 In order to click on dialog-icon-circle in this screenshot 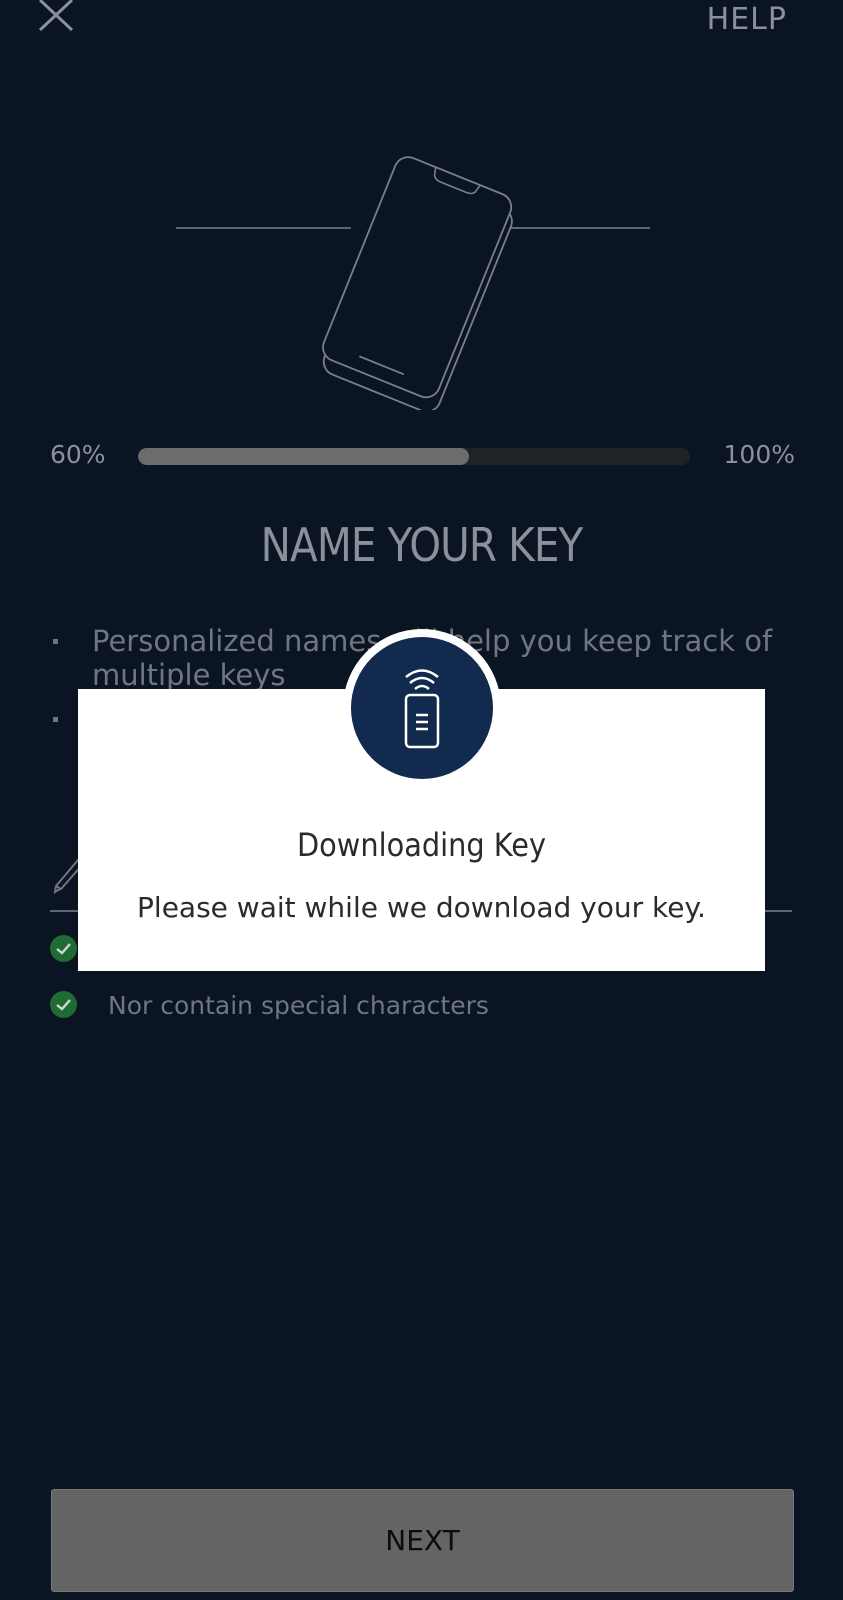, I will do `click(422, 708)`.